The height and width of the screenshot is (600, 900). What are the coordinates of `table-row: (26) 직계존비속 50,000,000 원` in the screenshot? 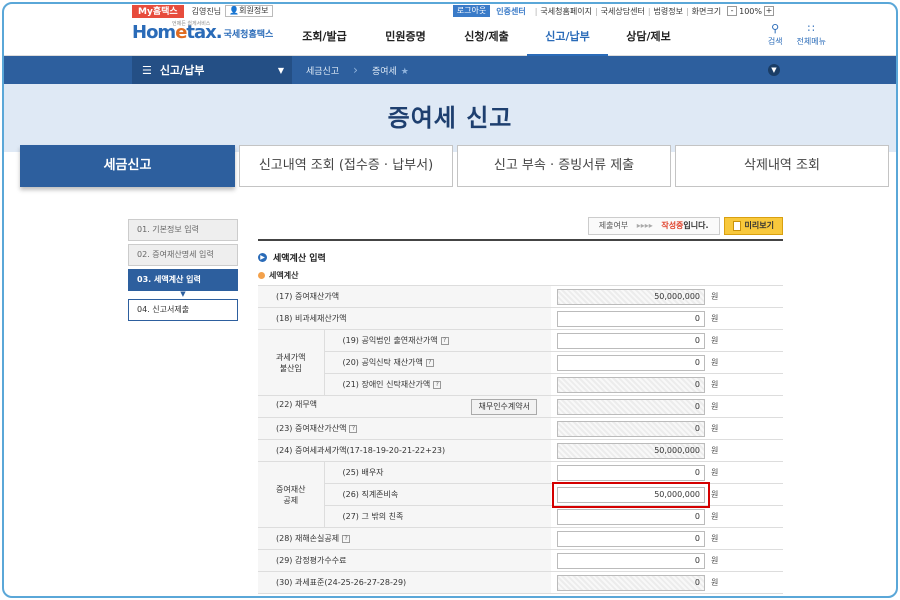 It's located at (520, 494).